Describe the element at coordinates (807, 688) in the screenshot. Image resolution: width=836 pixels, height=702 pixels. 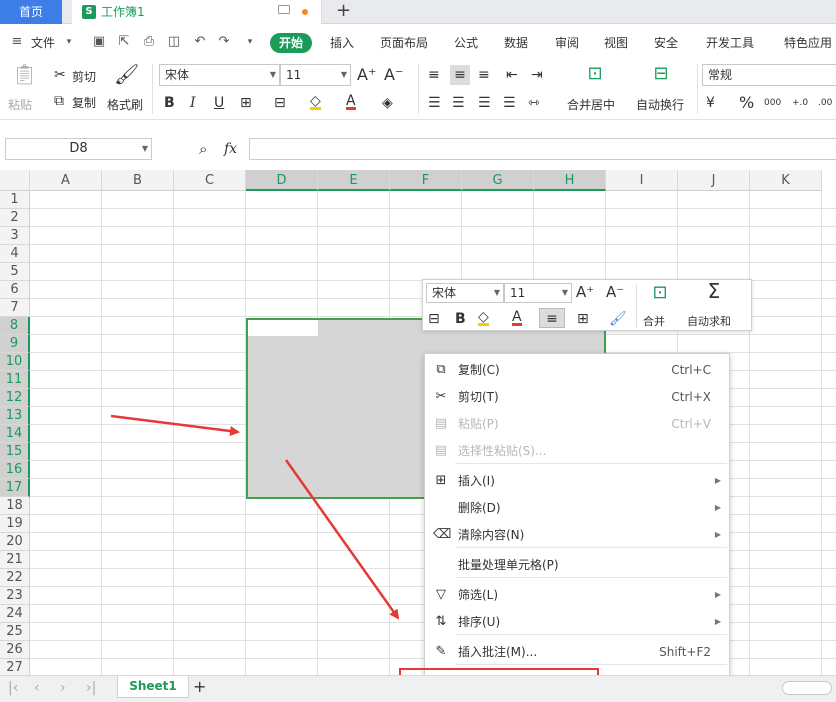
I see `horizontal-scrollbar` at that location.